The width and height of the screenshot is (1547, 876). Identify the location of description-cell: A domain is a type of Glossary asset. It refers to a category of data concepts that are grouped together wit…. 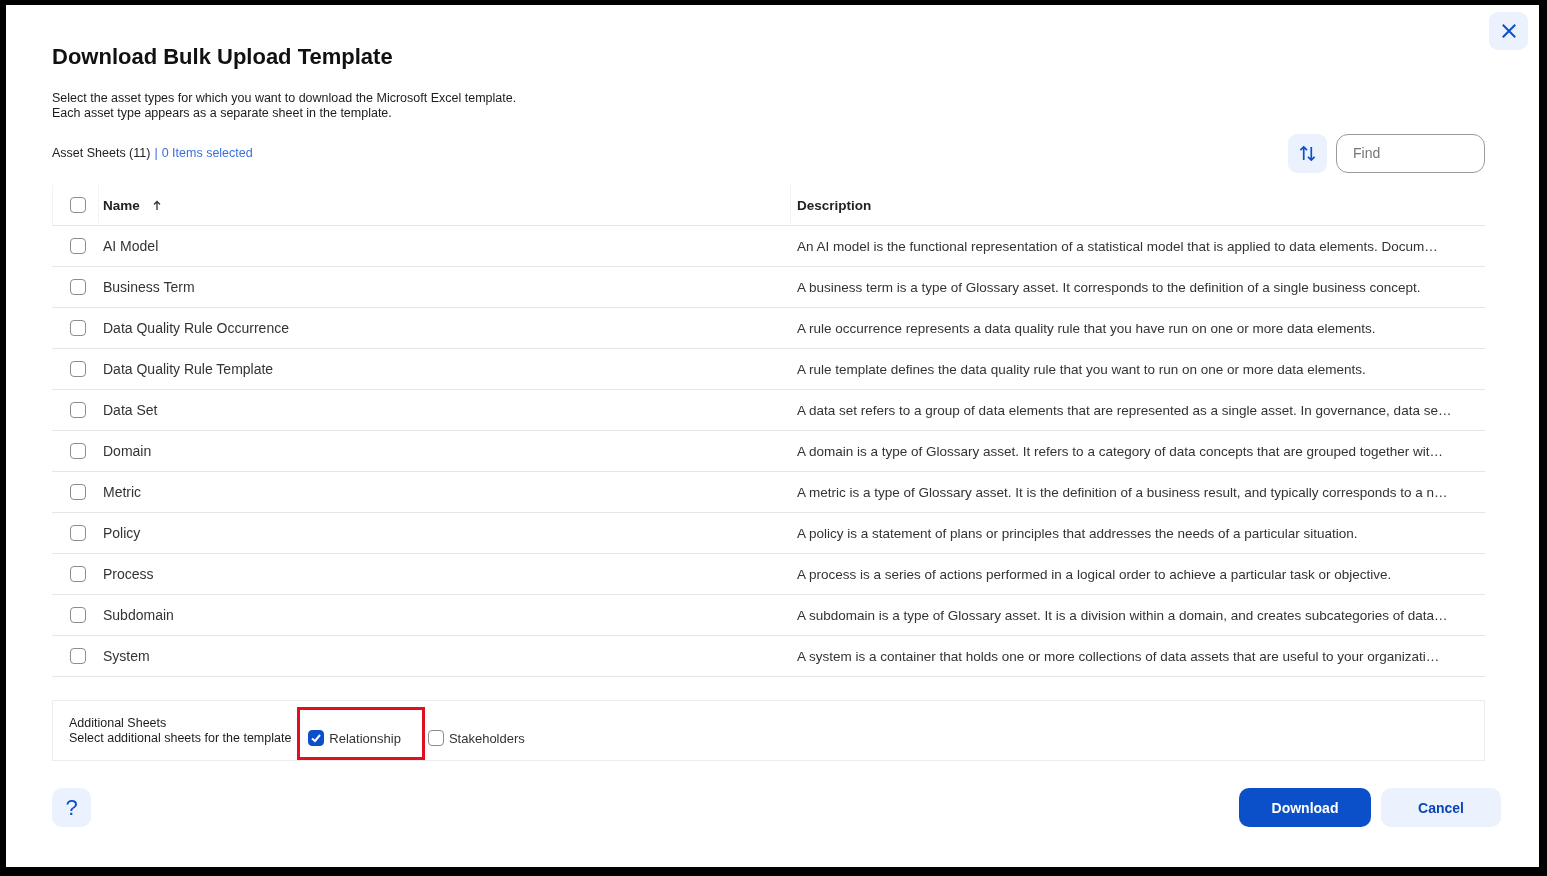
(1120, 451).